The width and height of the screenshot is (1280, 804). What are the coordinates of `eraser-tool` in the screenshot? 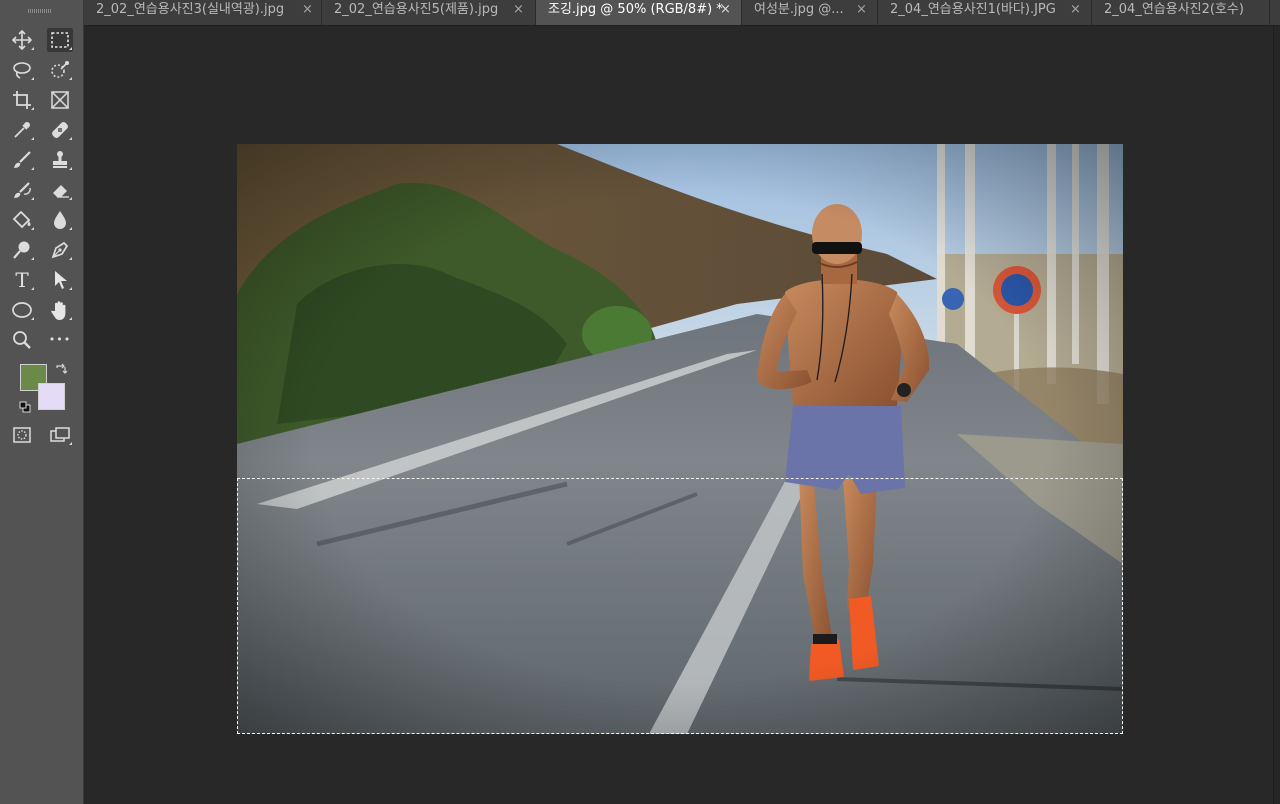 It's located at (60, 190).